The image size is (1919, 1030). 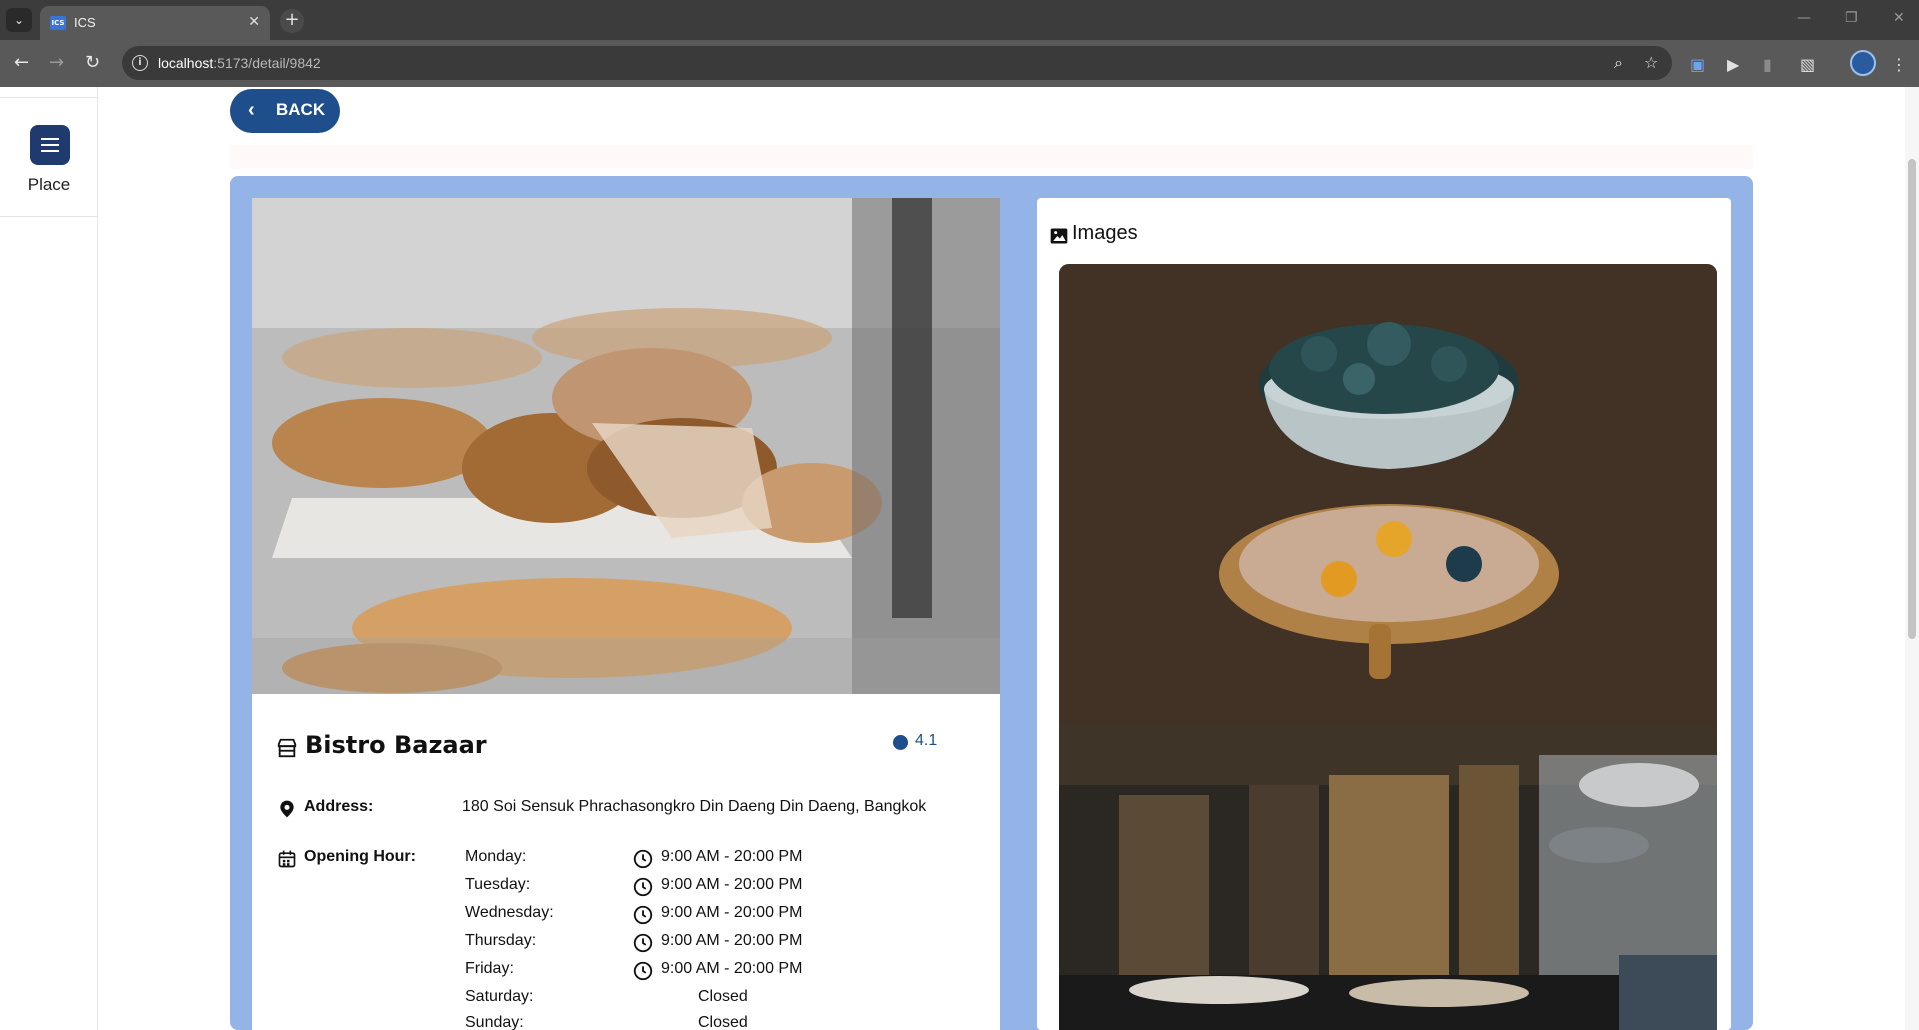 What do you see at coordinates (900, 742) in the screenshot?
I see `rating-dot-icon` at bounding box center [900, 742].